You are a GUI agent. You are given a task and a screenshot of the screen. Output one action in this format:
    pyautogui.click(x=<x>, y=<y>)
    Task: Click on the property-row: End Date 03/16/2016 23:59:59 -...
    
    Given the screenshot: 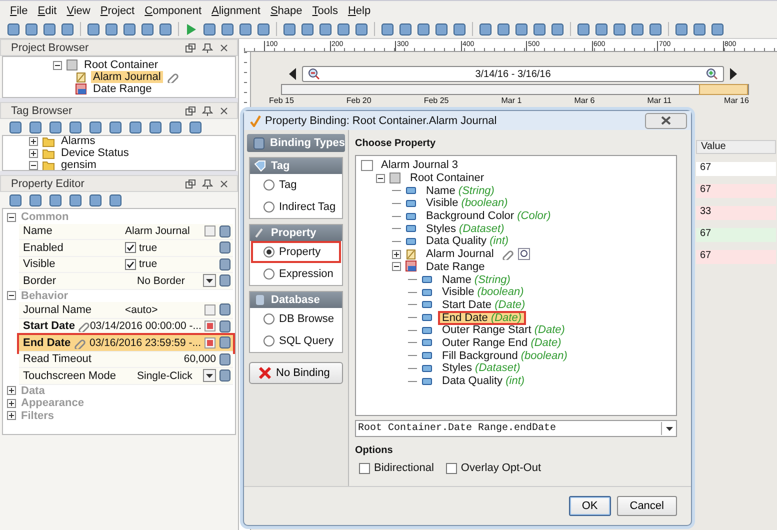 What is the action you would take?
    pyautogui.click(x=126, y=343)
    